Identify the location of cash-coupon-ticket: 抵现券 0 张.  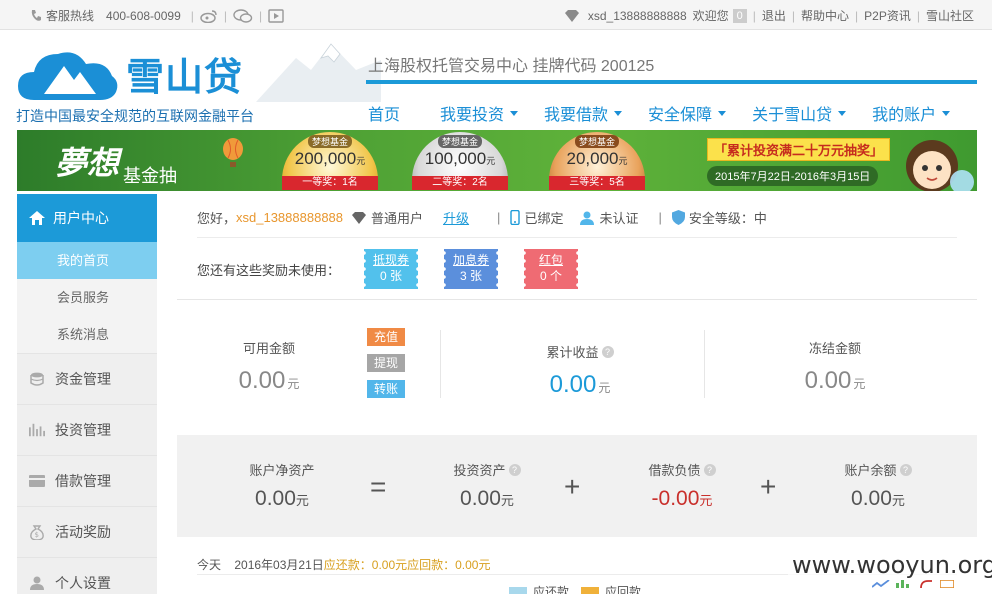
(391, 269).